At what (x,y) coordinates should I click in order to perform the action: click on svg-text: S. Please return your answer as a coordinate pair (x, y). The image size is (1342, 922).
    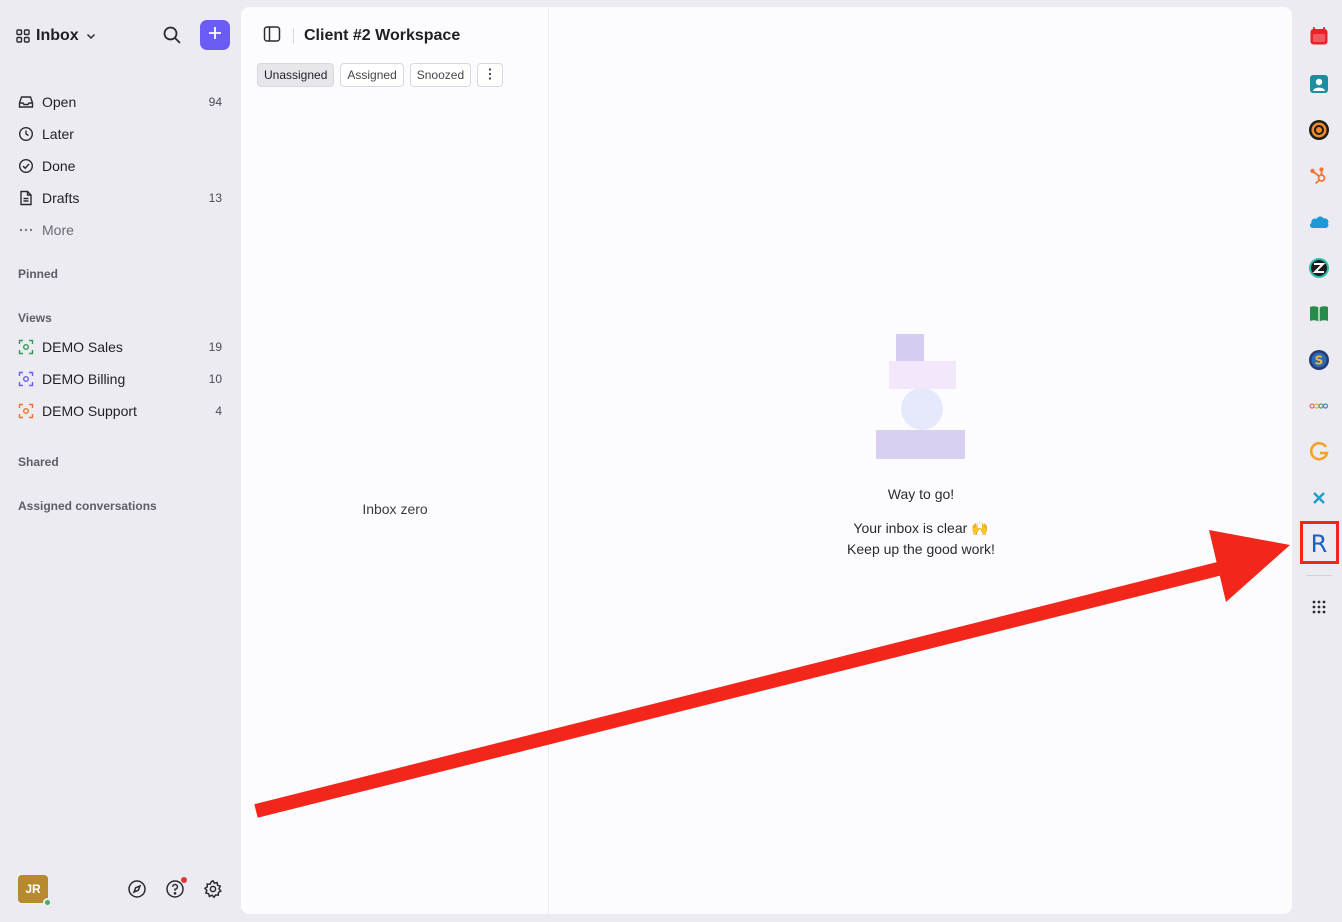
    Looking at the image, I should click on (1319, 361).